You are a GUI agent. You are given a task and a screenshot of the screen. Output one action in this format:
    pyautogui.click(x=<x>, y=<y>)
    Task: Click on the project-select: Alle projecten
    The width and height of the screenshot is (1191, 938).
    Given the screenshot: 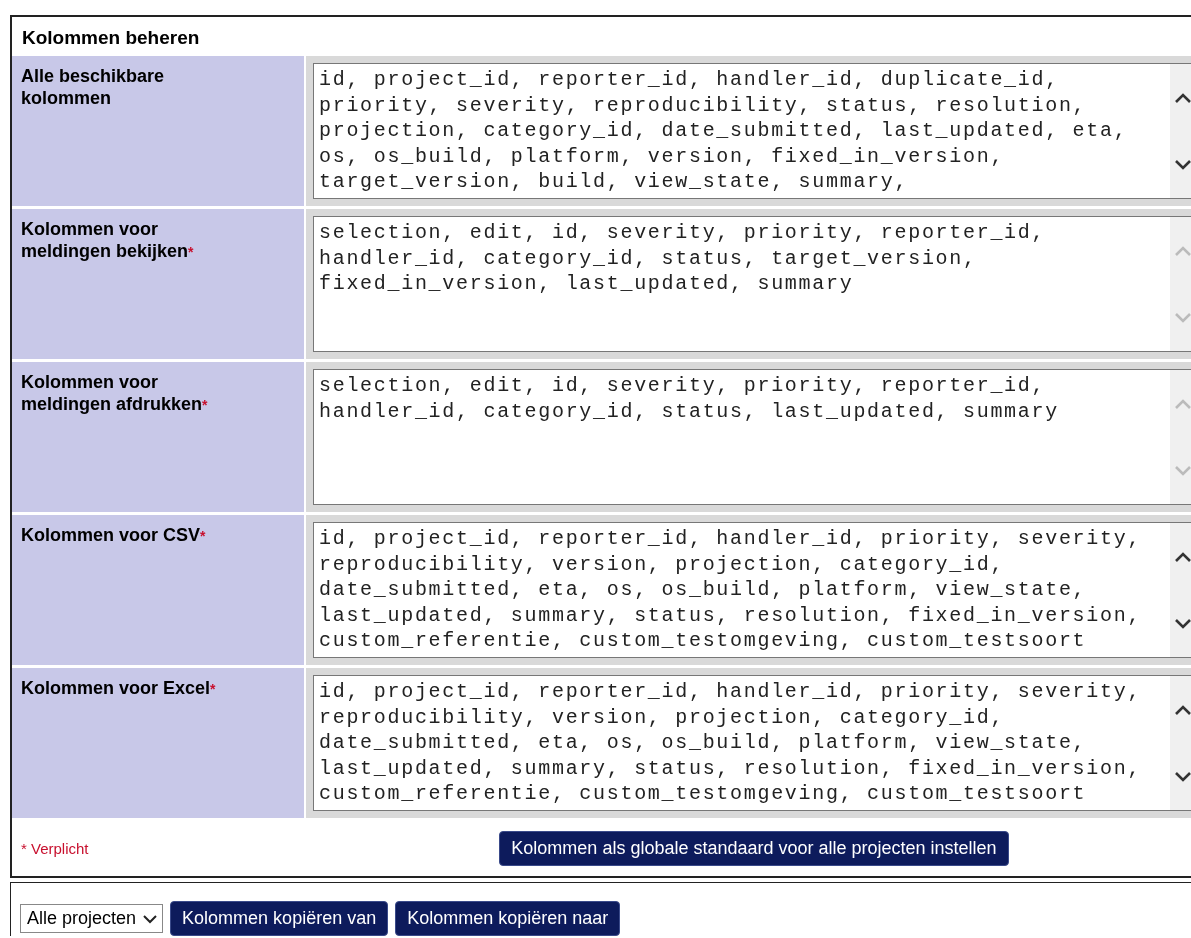 What is the action you would take?
    pyautogui.click(x=92, y=918)
    